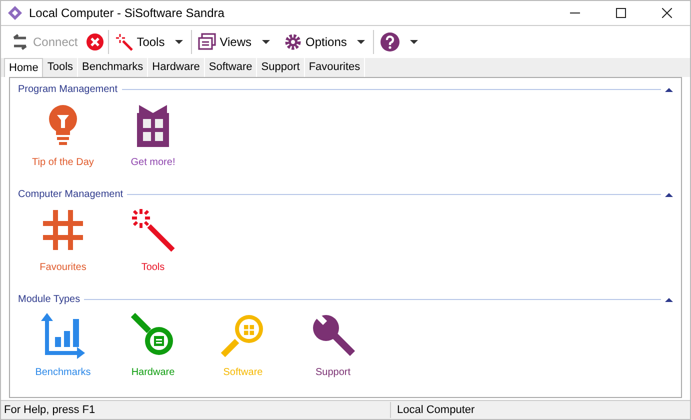  I want to click on status-text: Local Computer, so click(435, 410).